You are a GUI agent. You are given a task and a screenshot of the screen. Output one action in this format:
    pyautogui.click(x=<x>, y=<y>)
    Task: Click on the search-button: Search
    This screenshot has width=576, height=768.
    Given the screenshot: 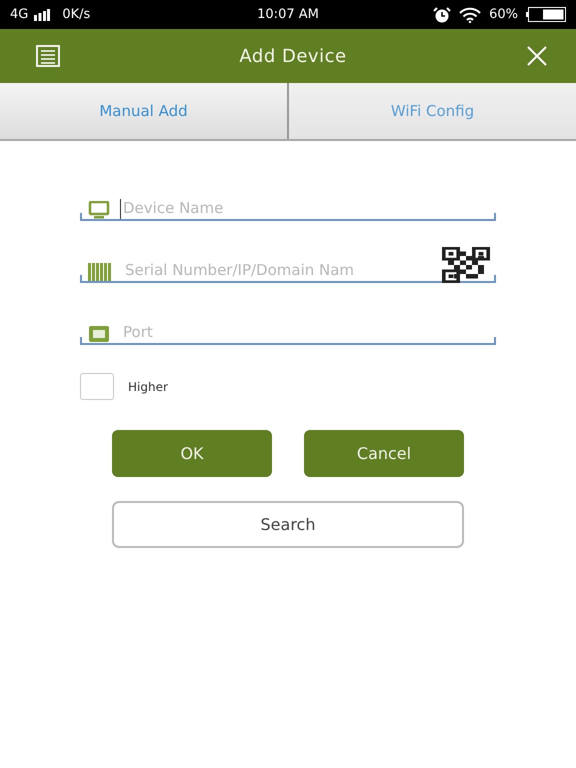 What is the action you would take?
    pyautogui.click(x=288, y=524)
    